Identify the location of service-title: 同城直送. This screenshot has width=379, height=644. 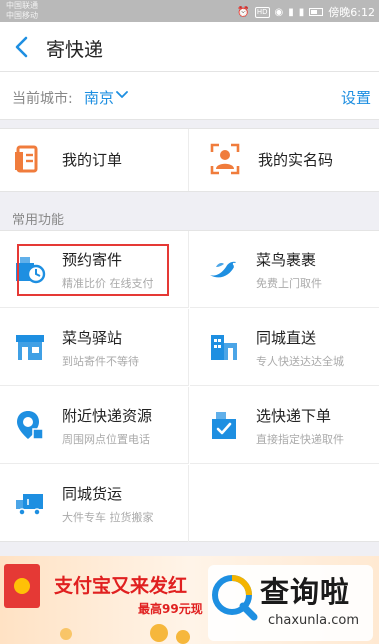
(286, 338).